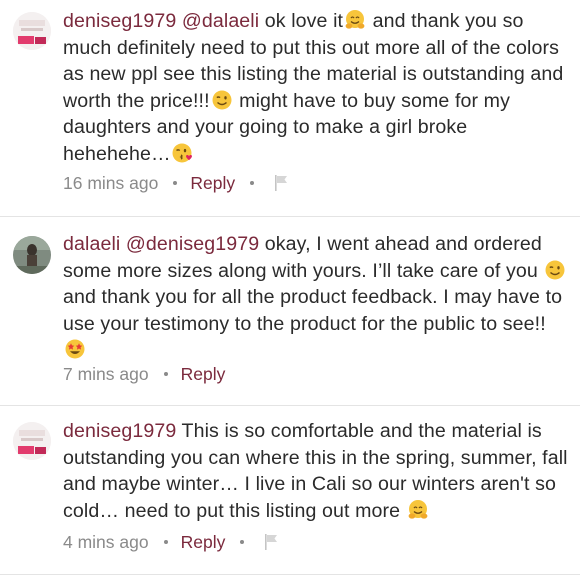  I want to click on comment-meta: 7 mins ago Reply, so click(144, 374).